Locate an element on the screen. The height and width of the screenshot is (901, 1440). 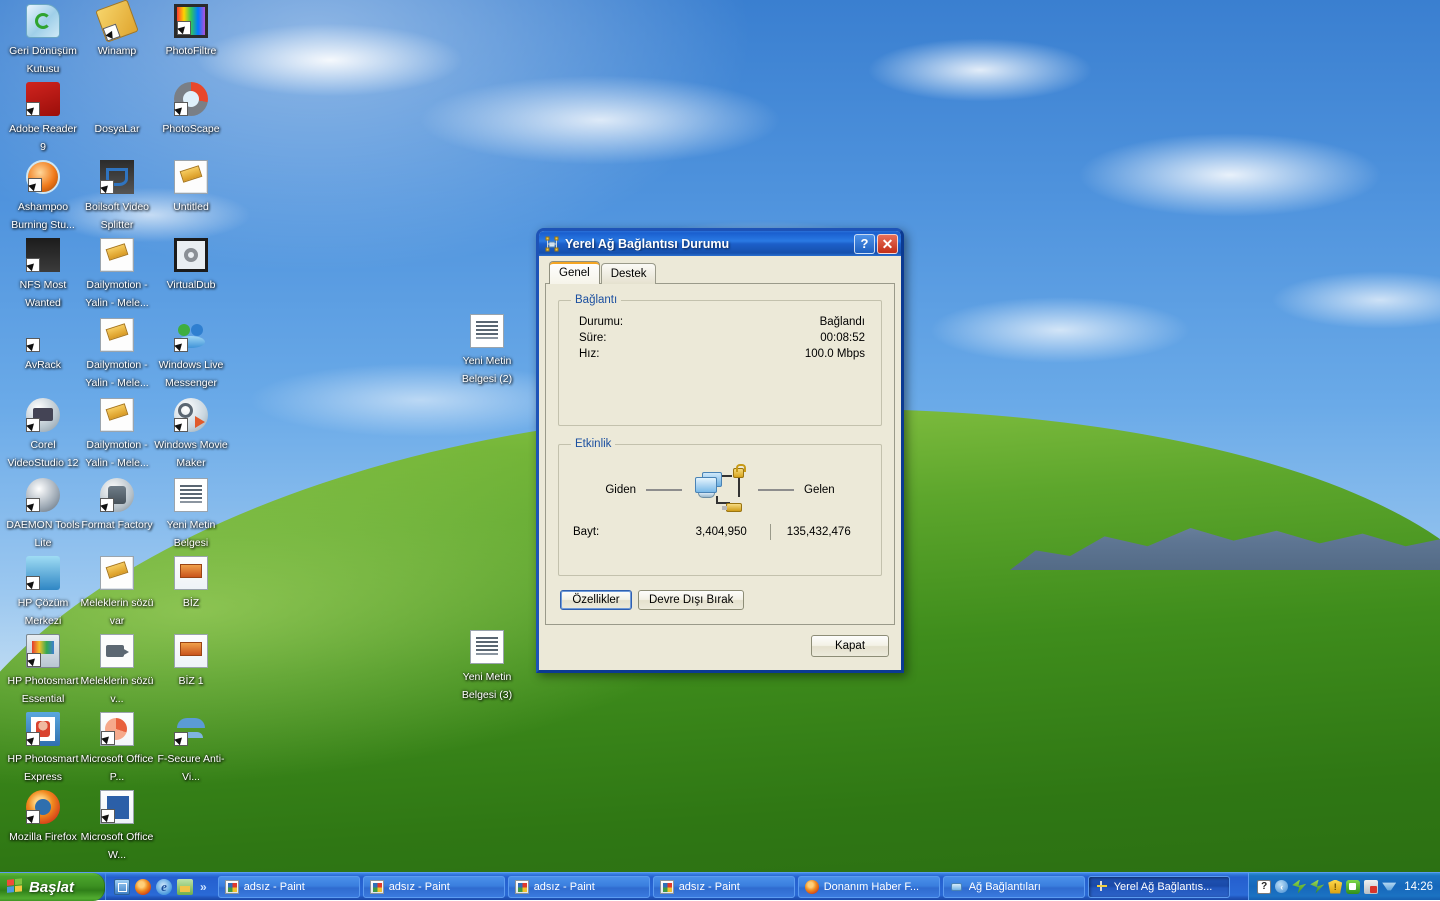
desktop-icon: HP Photosmart Essential is located at coordinates (43, 670).